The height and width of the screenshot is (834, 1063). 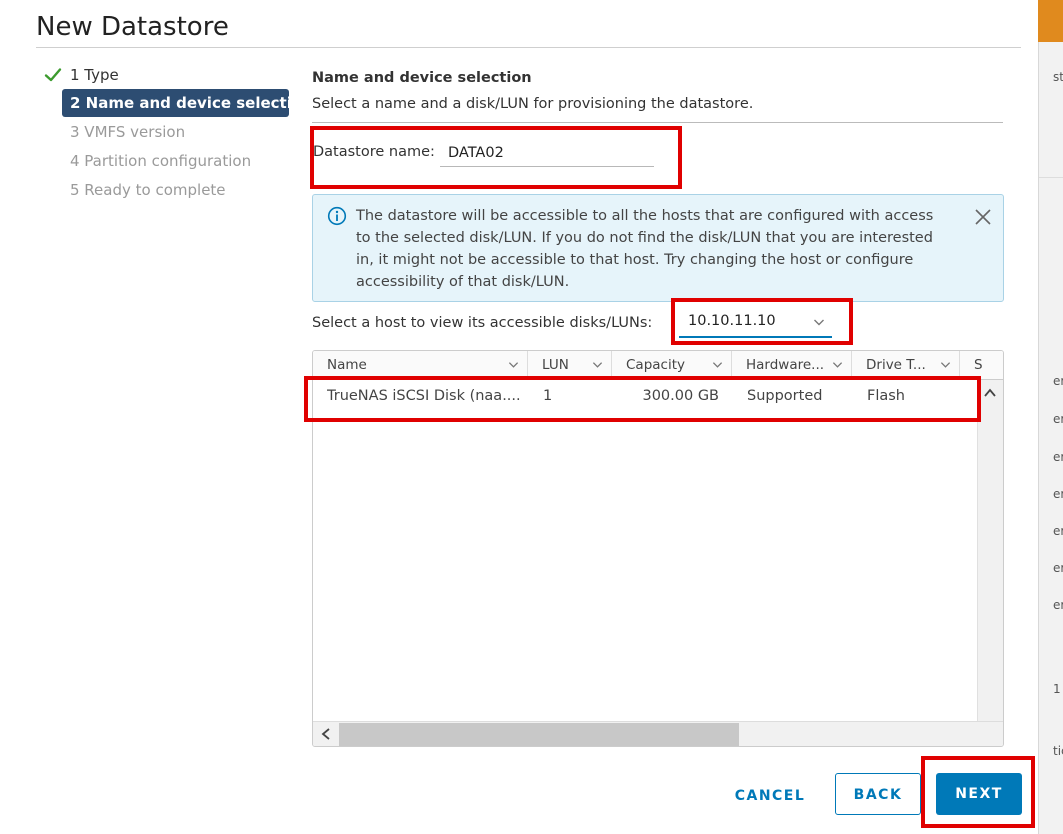 What do you see at coordinates (128, 132) in the screenshot?
I see `step-vmfs-version: 3 VMFS version` at bounding box center [128, 132].